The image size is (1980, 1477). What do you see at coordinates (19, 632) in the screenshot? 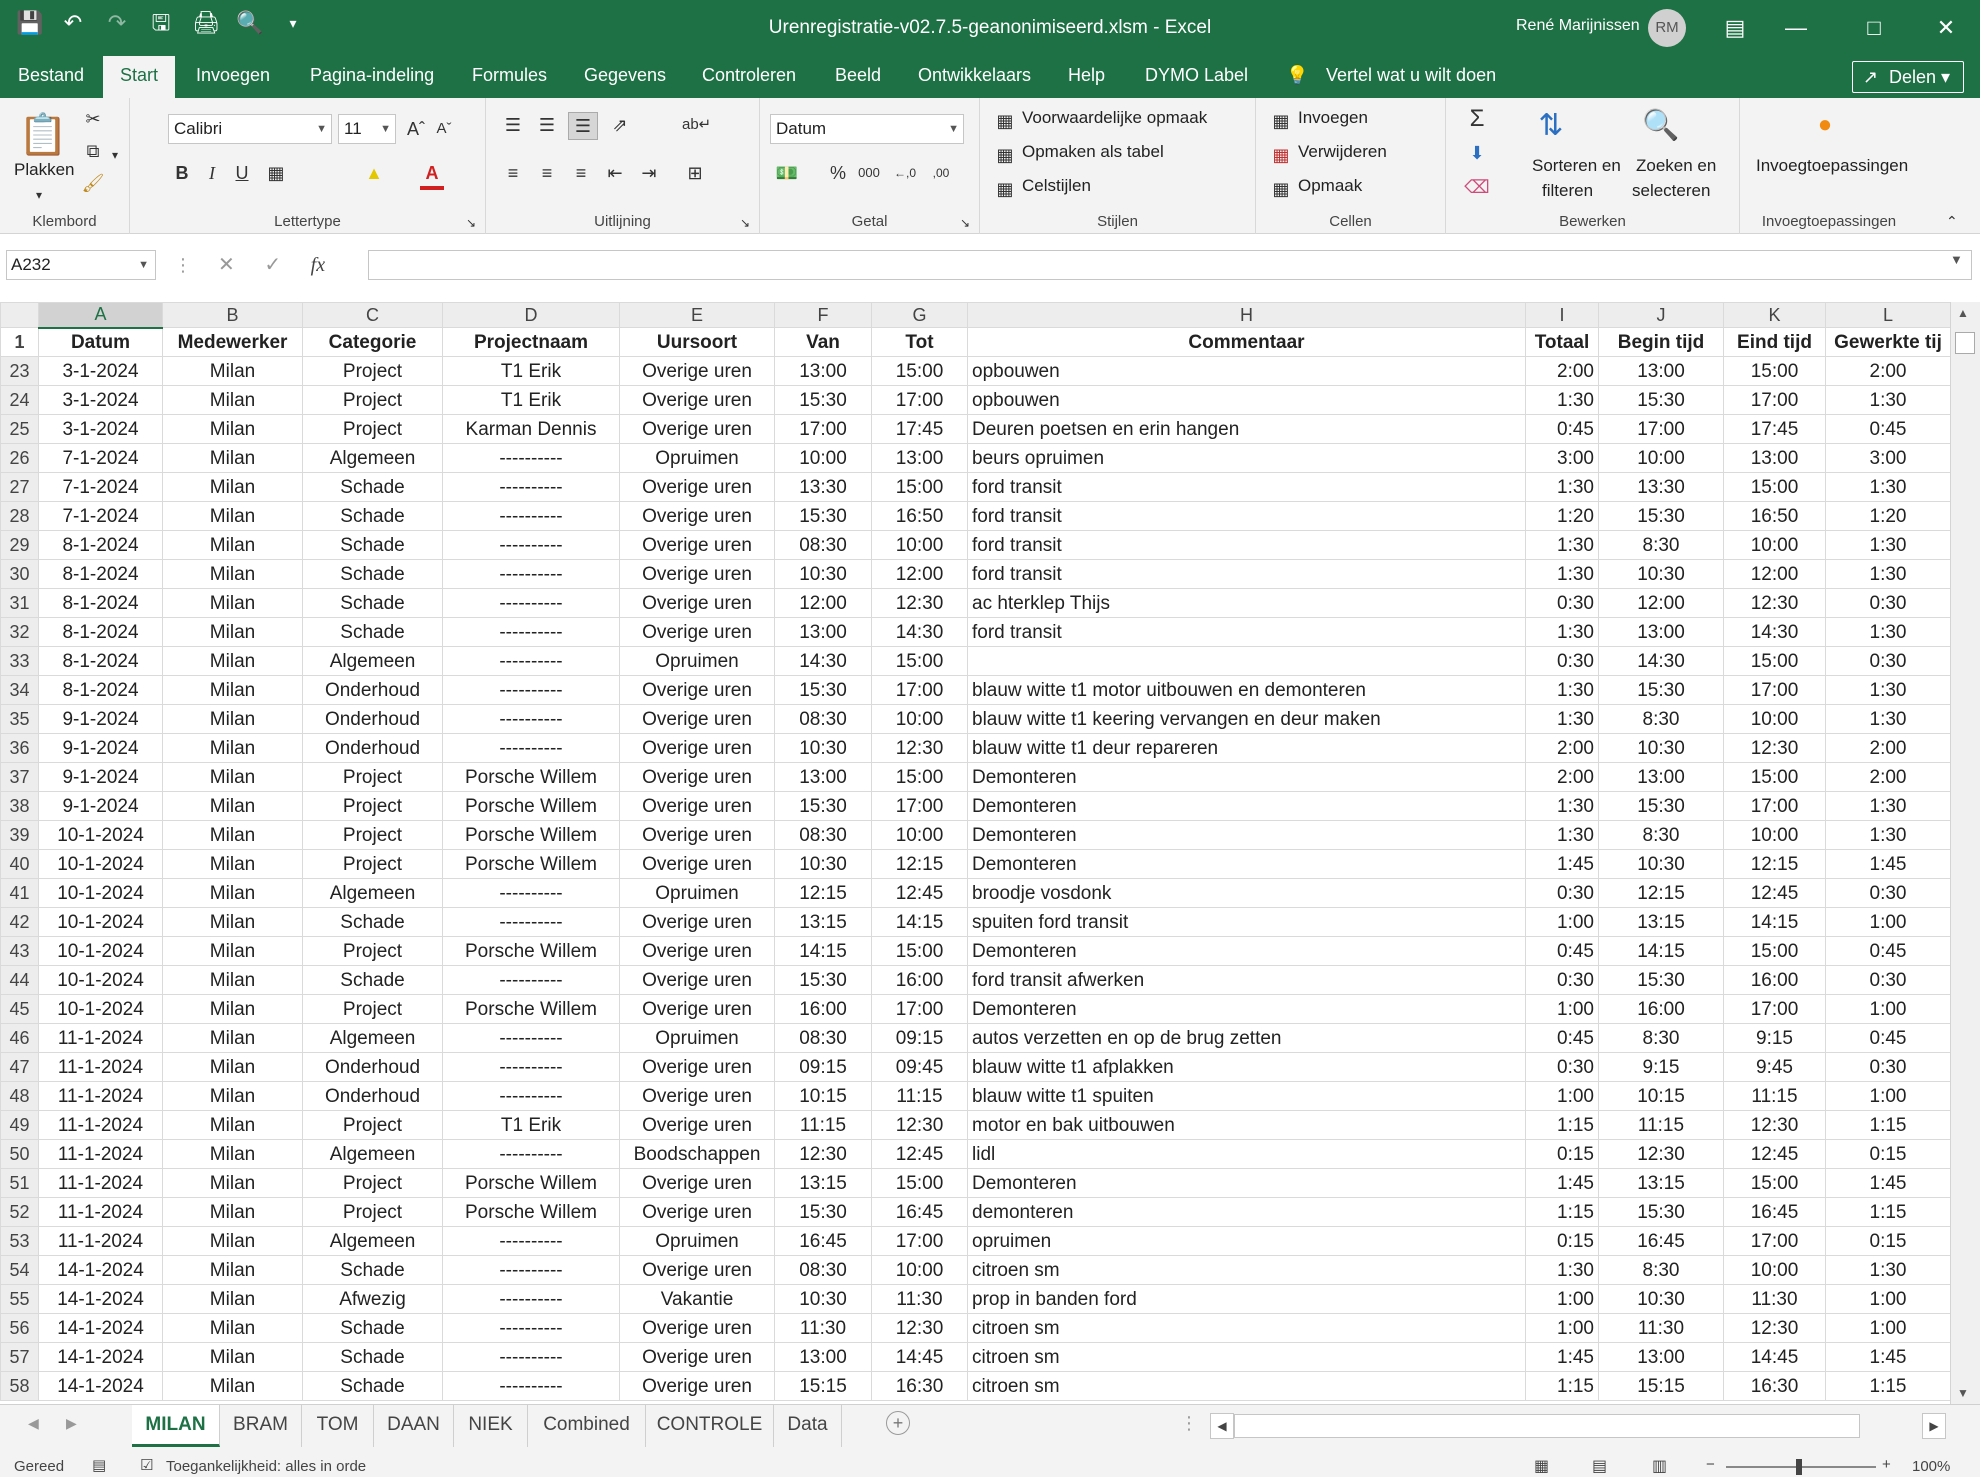
I see `row-number: 32` at bounding box center [19, 632].